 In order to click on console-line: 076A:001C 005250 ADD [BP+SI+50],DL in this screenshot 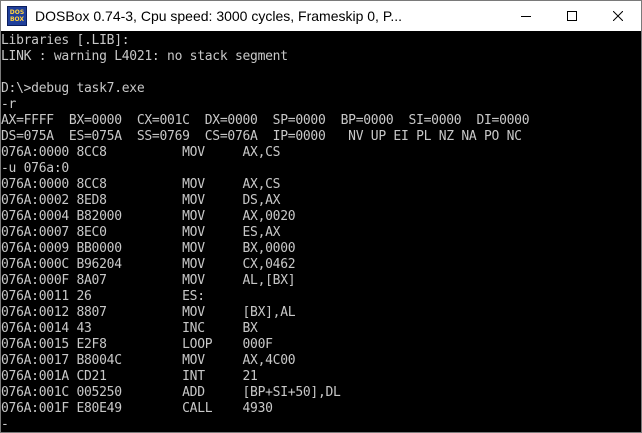, I will do `click(171, 392)`.